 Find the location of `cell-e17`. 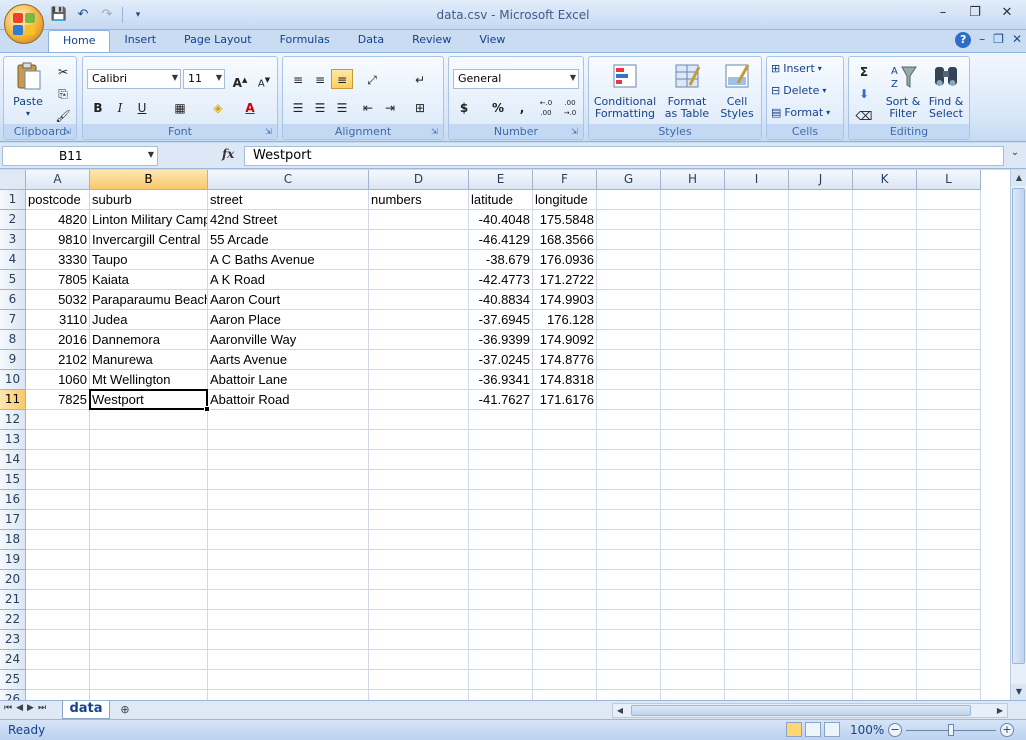

cell-e17 is located at coordinates (501, 520).